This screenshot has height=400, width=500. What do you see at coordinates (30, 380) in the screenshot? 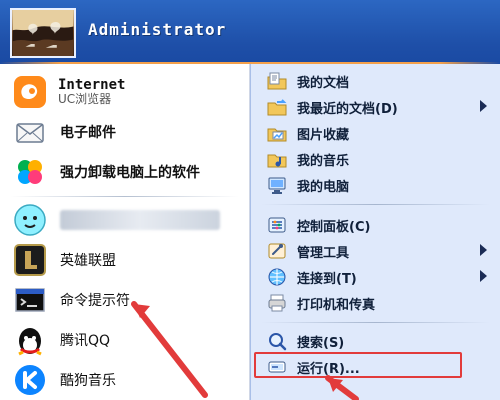
I see `kugou-music-icon` at bounding box center [30, 380].